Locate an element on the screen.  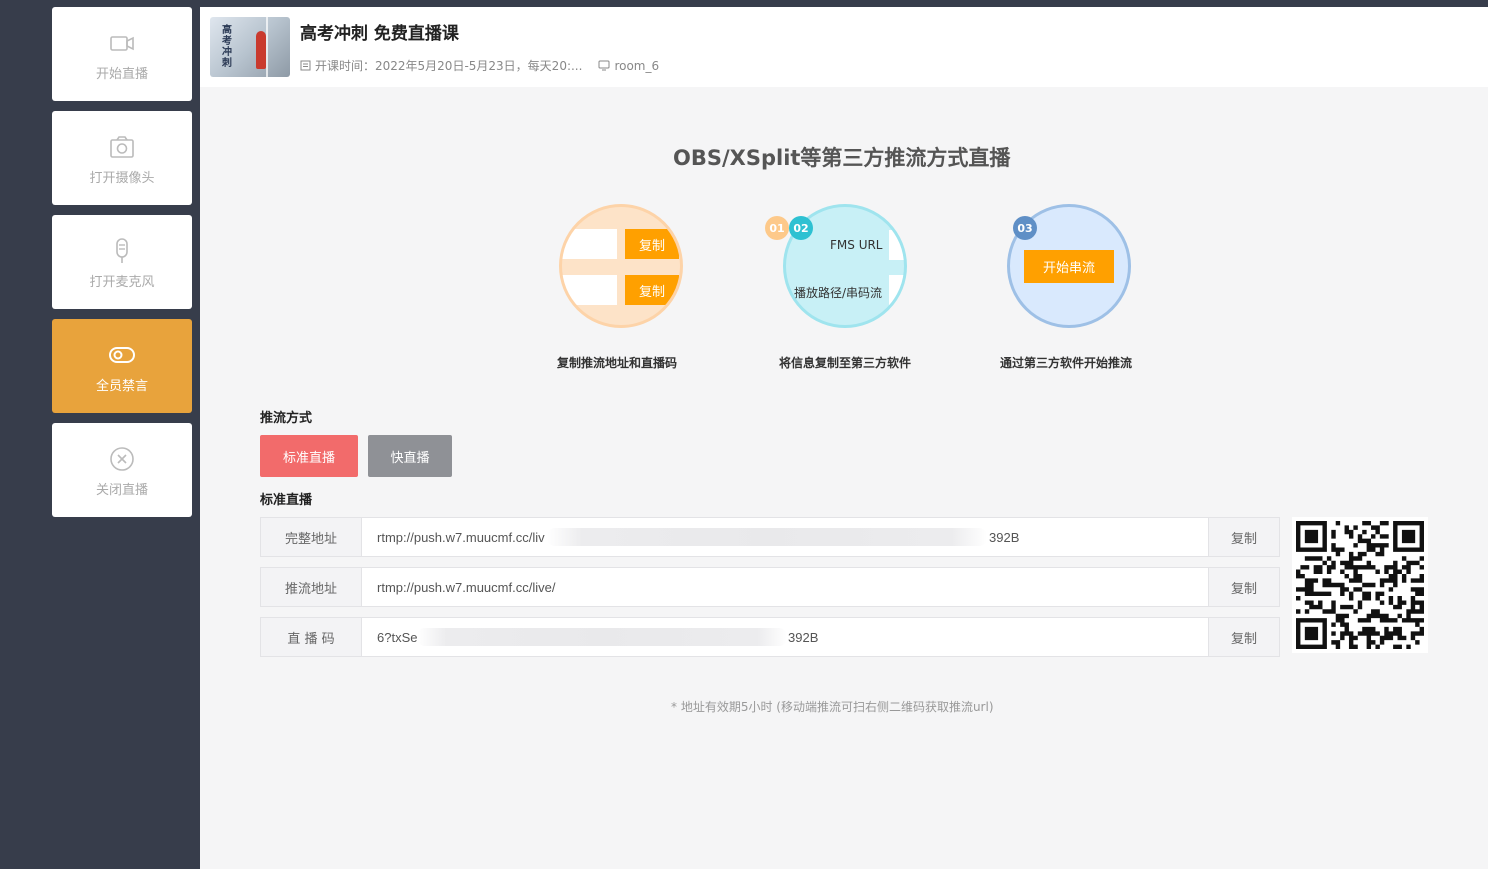
standard-live-button: 标准直播 is located at coordinates (309, 456).